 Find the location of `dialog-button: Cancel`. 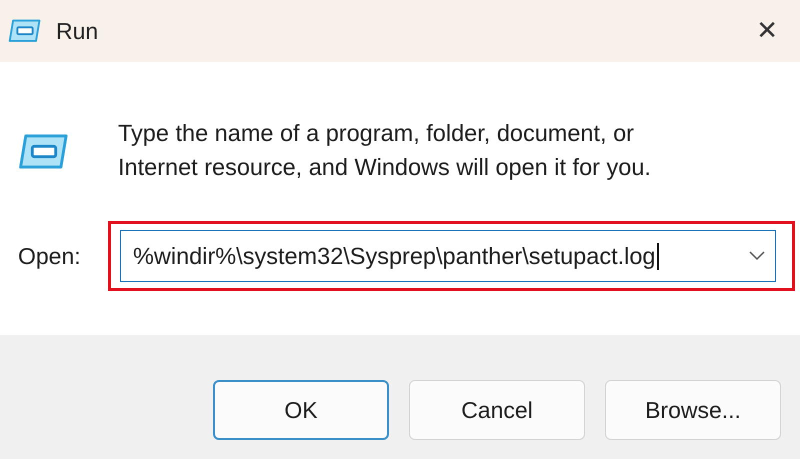

dialog-button: Cancel is located at coordinates (497, 410).